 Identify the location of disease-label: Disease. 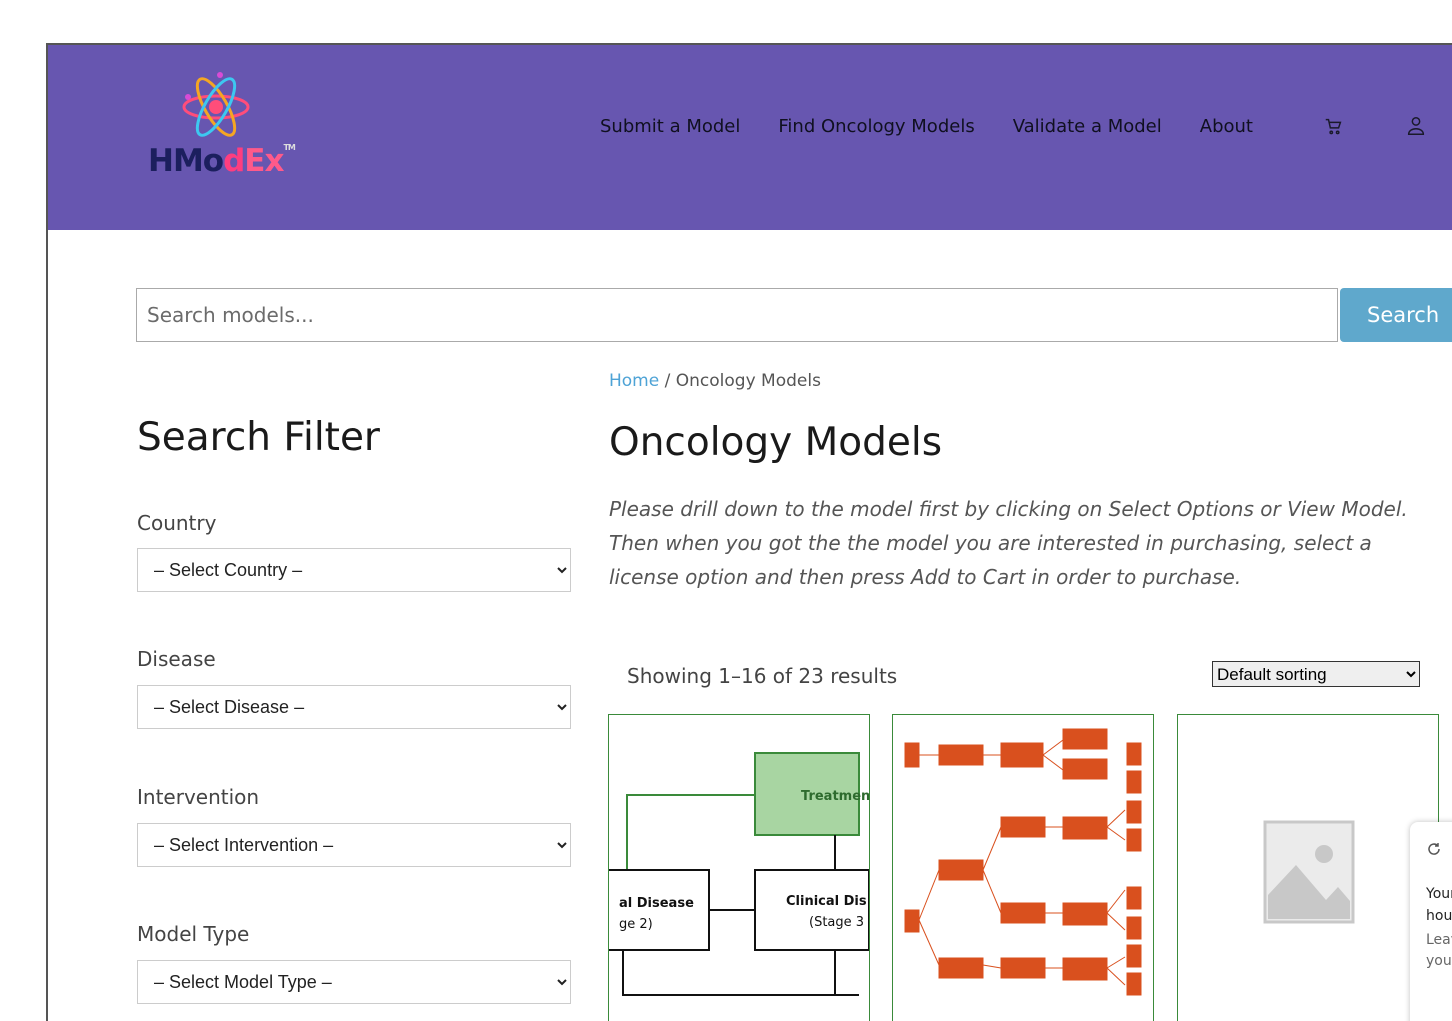
(176, 659).